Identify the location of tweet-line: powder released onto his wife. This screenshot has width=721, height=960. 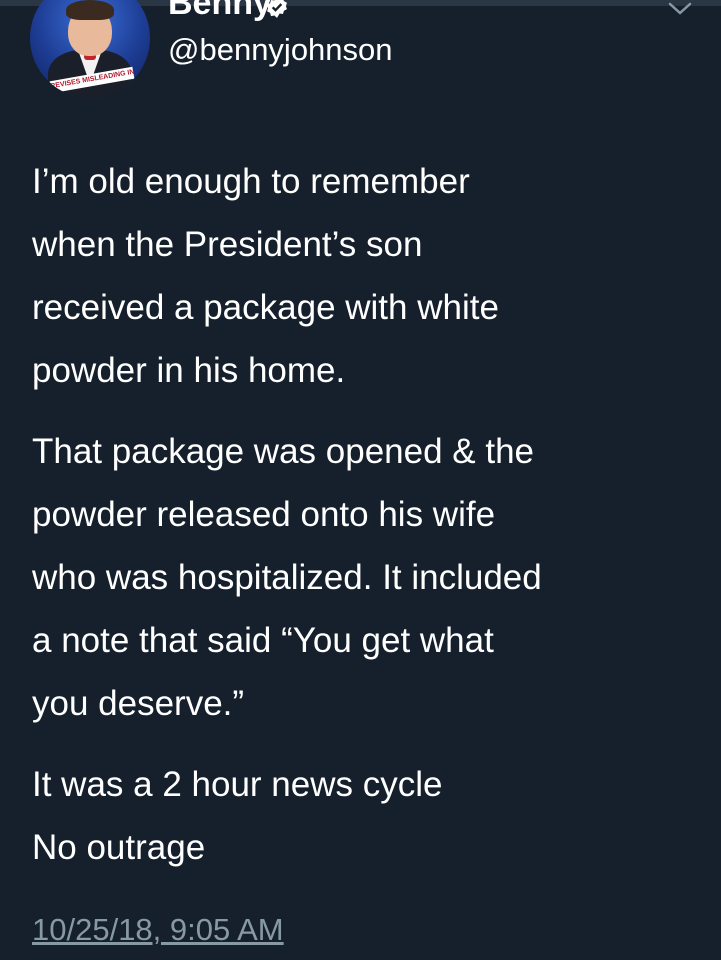
(264, 514).